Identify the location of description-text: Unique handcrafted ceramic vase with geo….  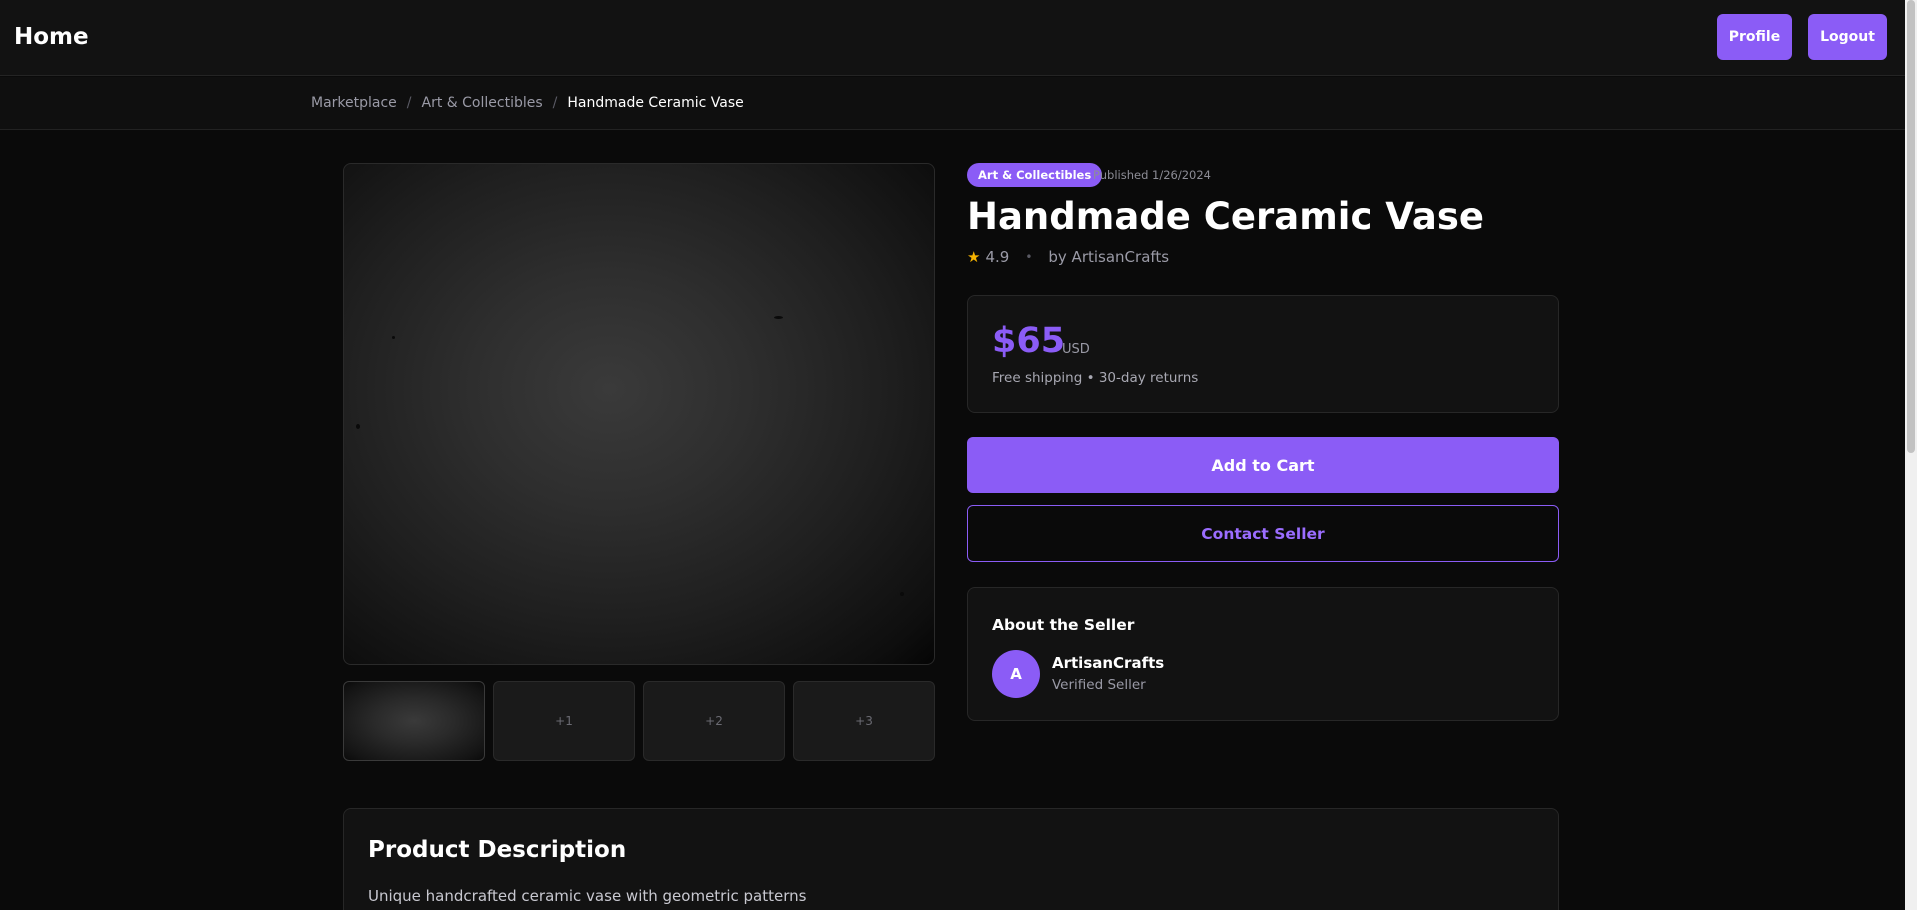
(587, 896).